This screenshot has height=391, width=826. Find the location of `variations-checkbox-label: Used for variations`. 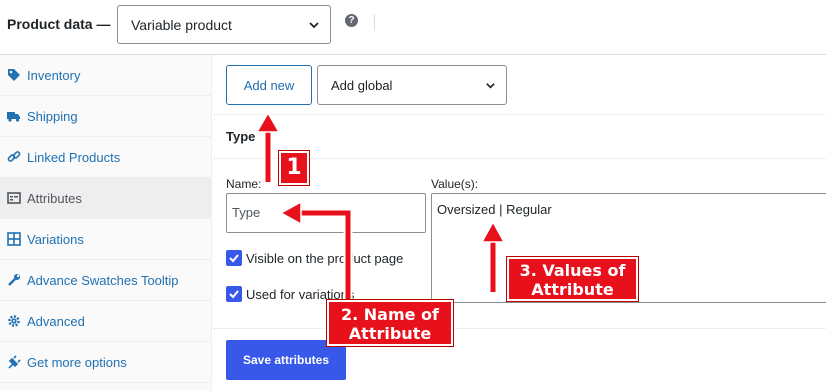

variations-checkbox-label: Used for variations is located at coordinates (300, 294).